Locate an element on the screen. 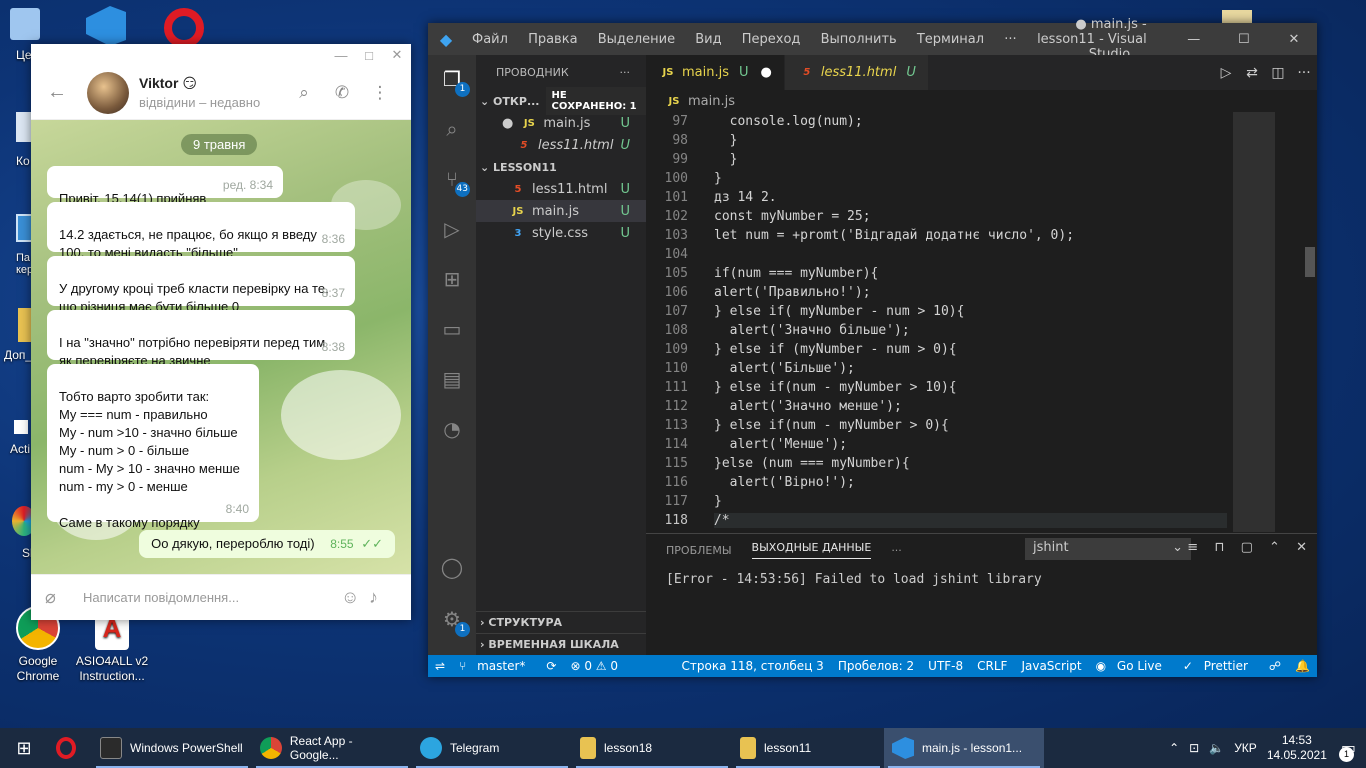 The image size is (1366, 768). menu-run: Выполнить is located at coordinates (859, 39).